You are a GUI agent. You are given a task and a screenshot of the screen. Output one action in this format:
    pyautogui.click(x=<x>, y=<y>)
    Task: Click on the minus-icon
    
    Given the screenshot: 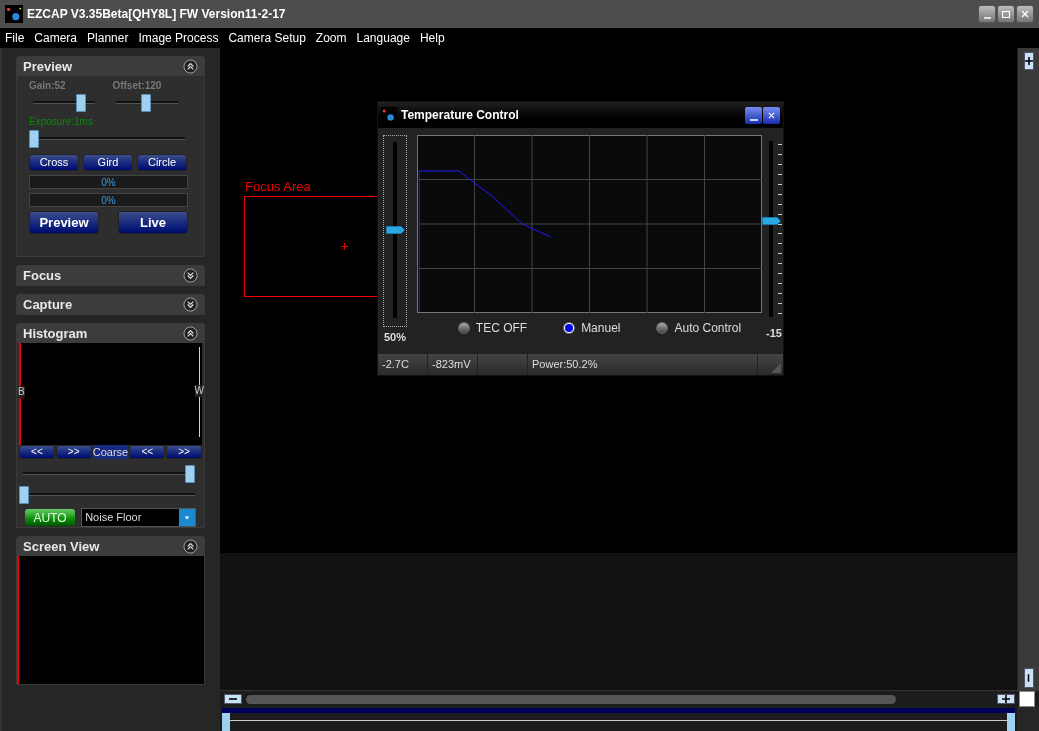 What is the action you would take?
    pyautogui.click(x=233, y=699)
    